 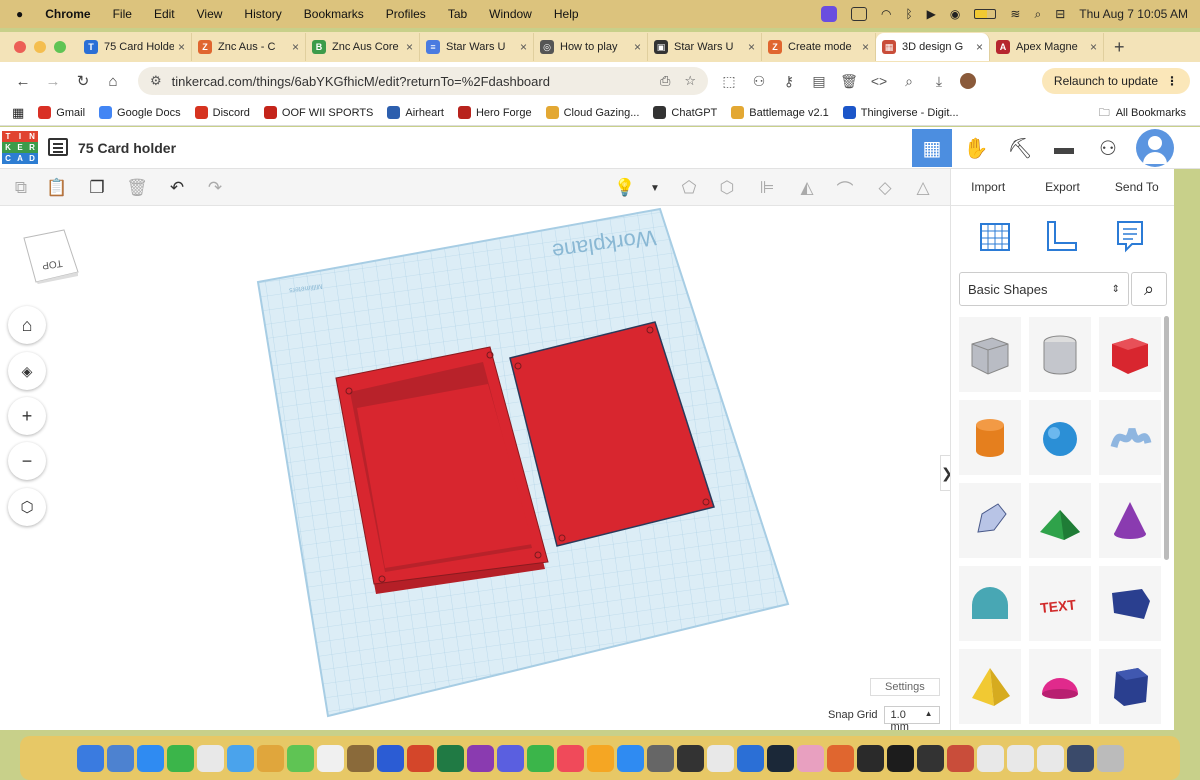 What do you see at coordinates (363, 47) in the screenshot?
I see `browser-tab: B Znc Aus Core ×` at bounding box center [363, 47].